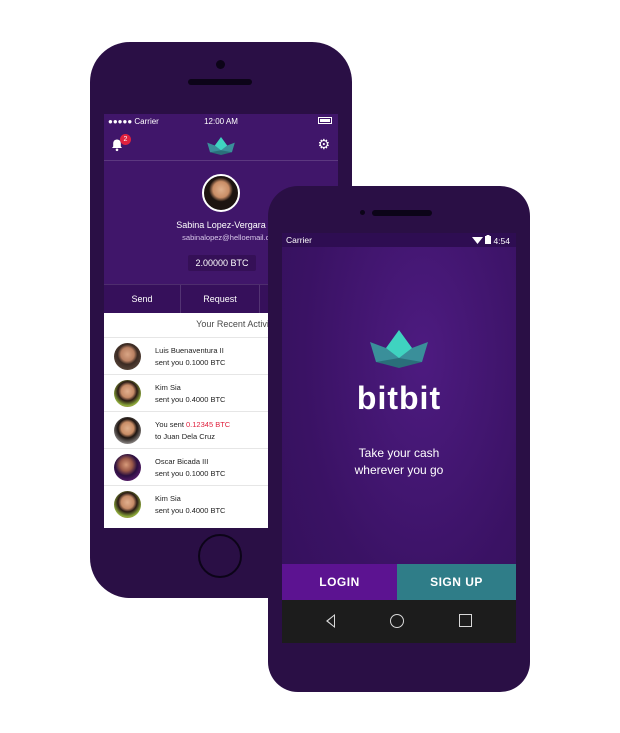 The height and width of the screenshot is (733, 620). Describe the element at coordinates (220, 299) in the screenshot. I see `request-button: Request` at that location.